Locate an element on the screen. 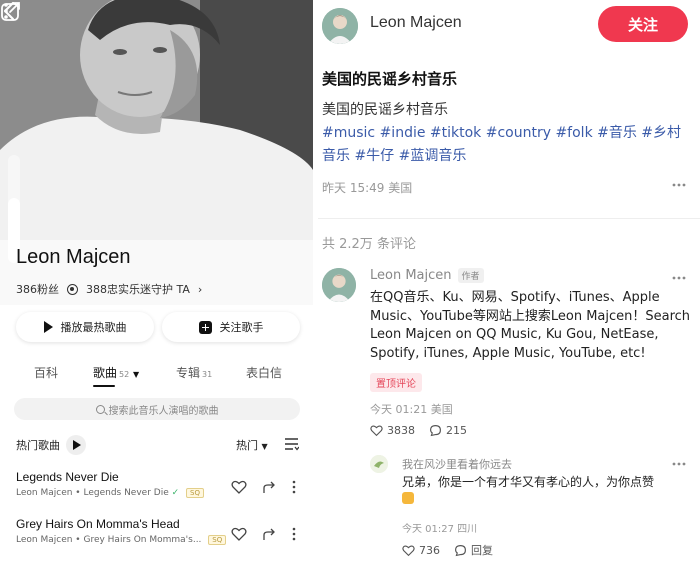  play-icon is located at coordinates (48, 327).